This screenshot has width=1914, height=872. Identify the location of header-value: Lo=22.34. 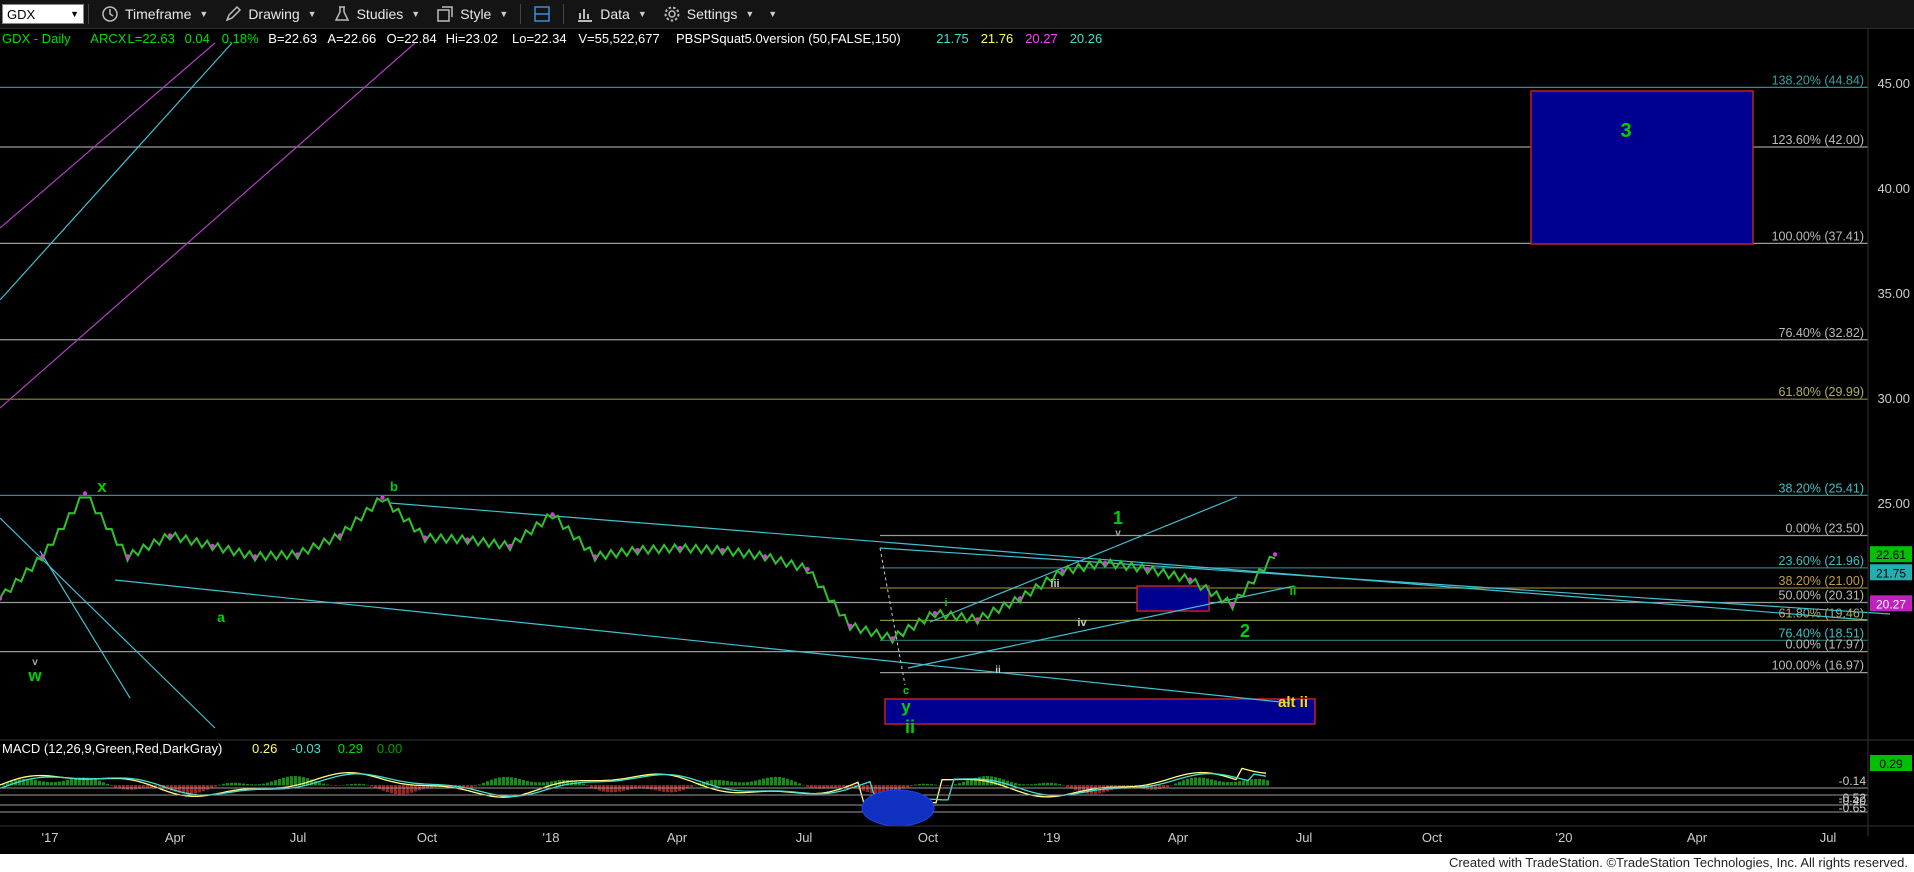
(539, 38).